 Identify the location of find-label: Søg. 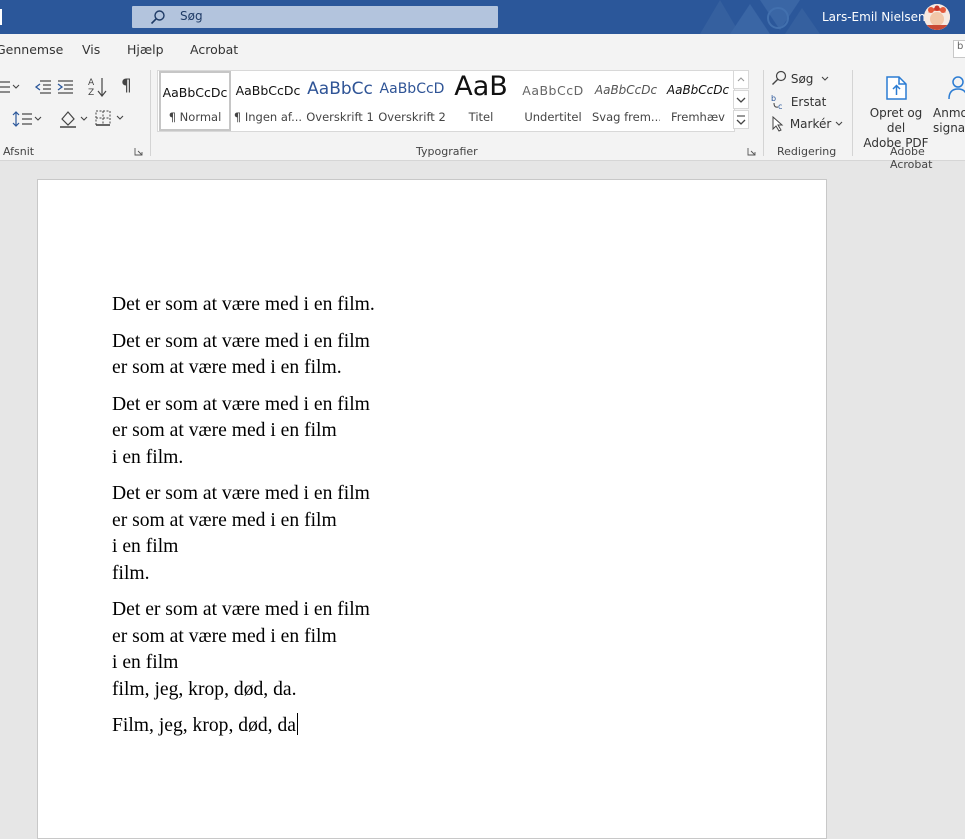
(802, 79).